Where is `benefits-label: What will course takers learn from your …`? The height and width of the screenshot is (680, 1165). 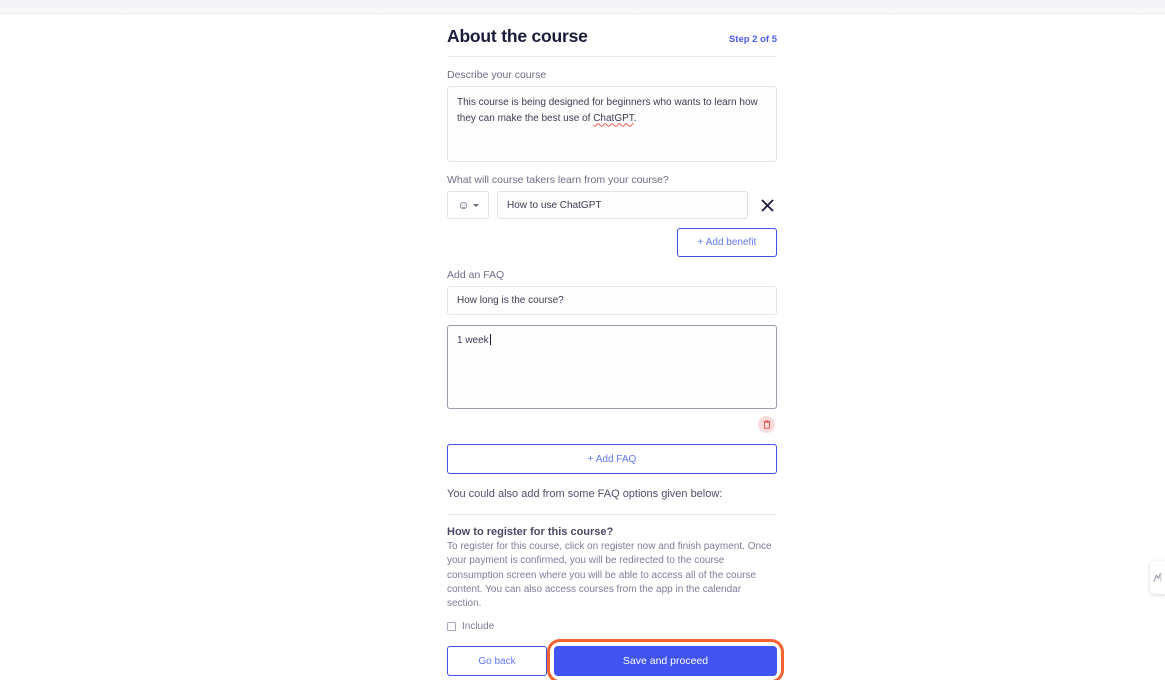 benefits-label: What will course takers learn from your … is located at coordinates (558, 180).